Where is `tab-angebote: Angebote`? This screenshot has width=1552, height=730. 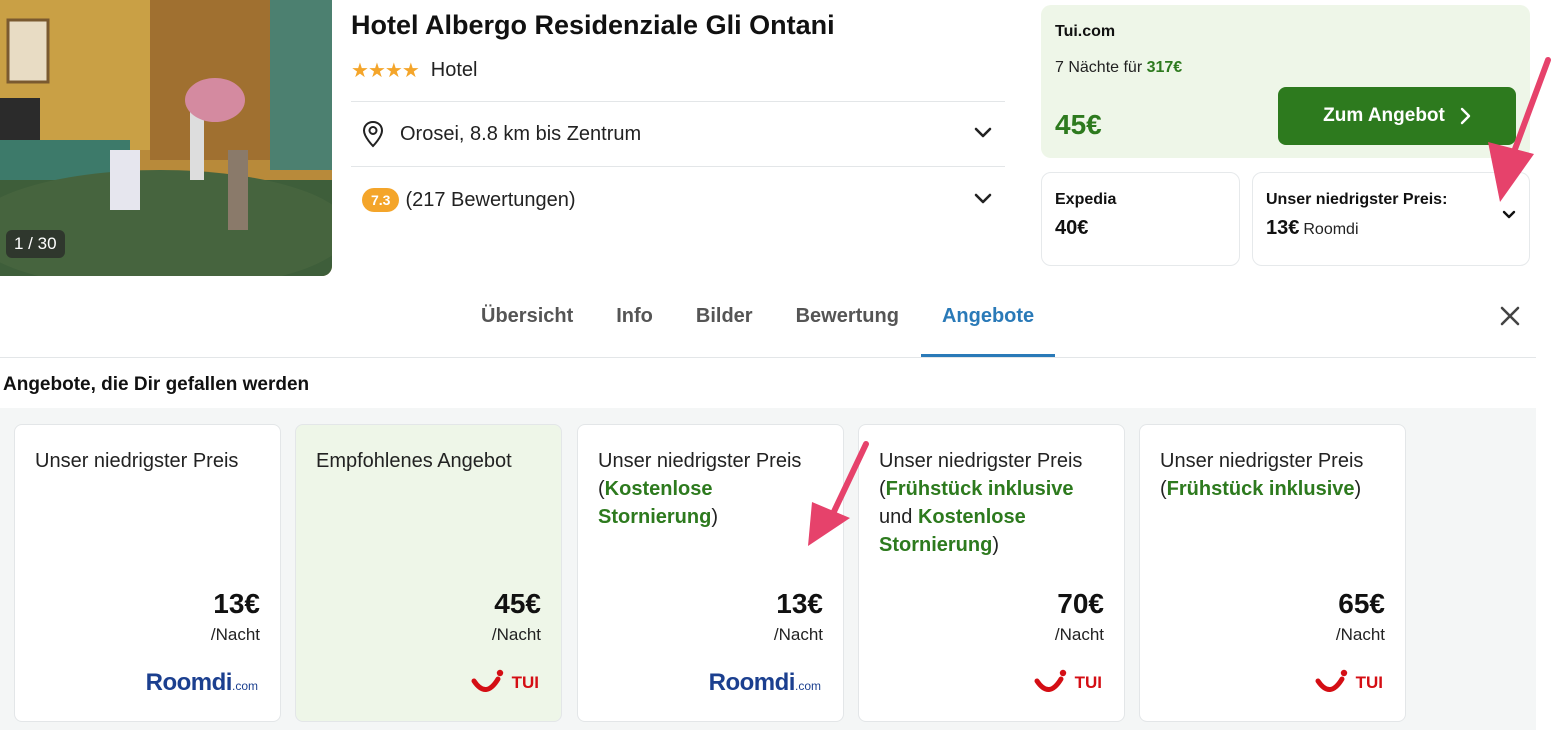 tab-angebote: Angebote is located at coordinates (988, 331).